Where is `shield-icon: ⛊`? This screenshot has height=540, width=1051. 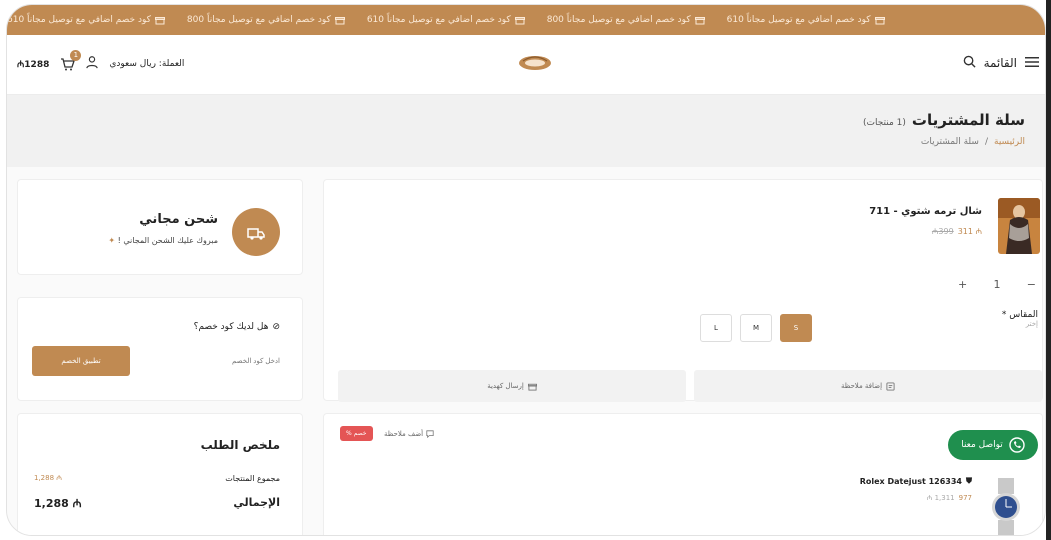 shield-icon: ⛊ is located at coordinates (969, 480).